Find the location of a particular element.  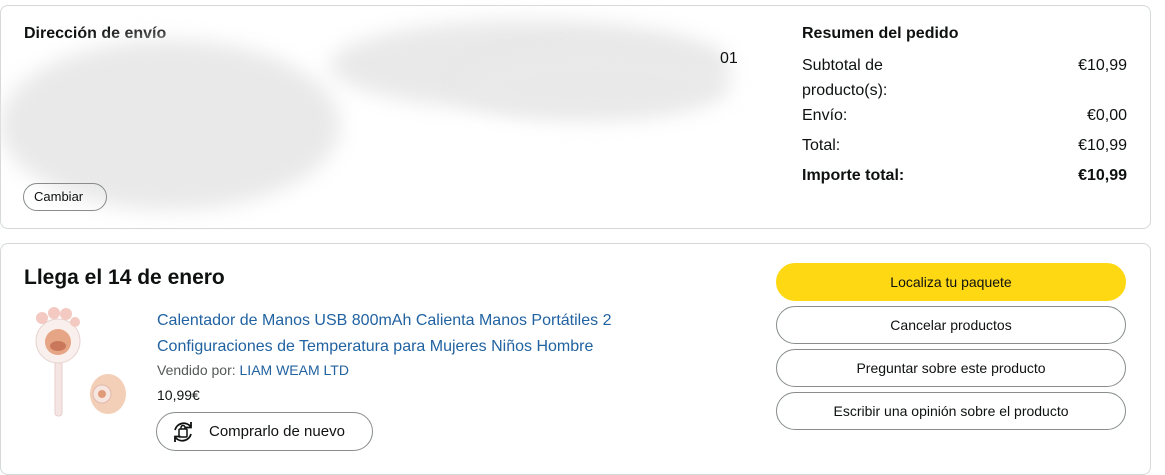

subtotal-value: €10,99 is located at coordinates (1102, 65).